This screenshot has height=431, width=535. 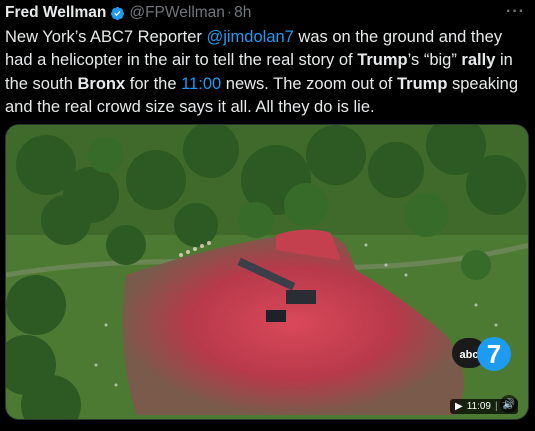 What do you see at coordinates (309, 83) in the screenshot?
I see `tweet-text-segment: news. The zoom out of` at bounding box center [309, 83].